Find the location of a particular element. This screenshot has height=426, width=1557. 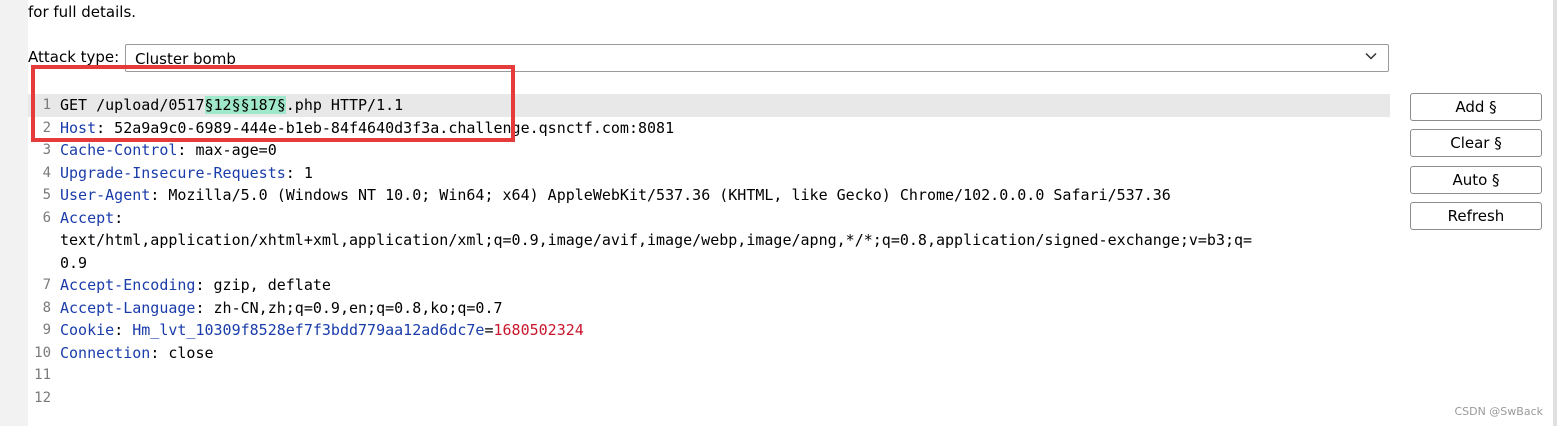

request-line: 4 Upgrade-Insecure-Requests: 1 is located at coordinates (709, 173).